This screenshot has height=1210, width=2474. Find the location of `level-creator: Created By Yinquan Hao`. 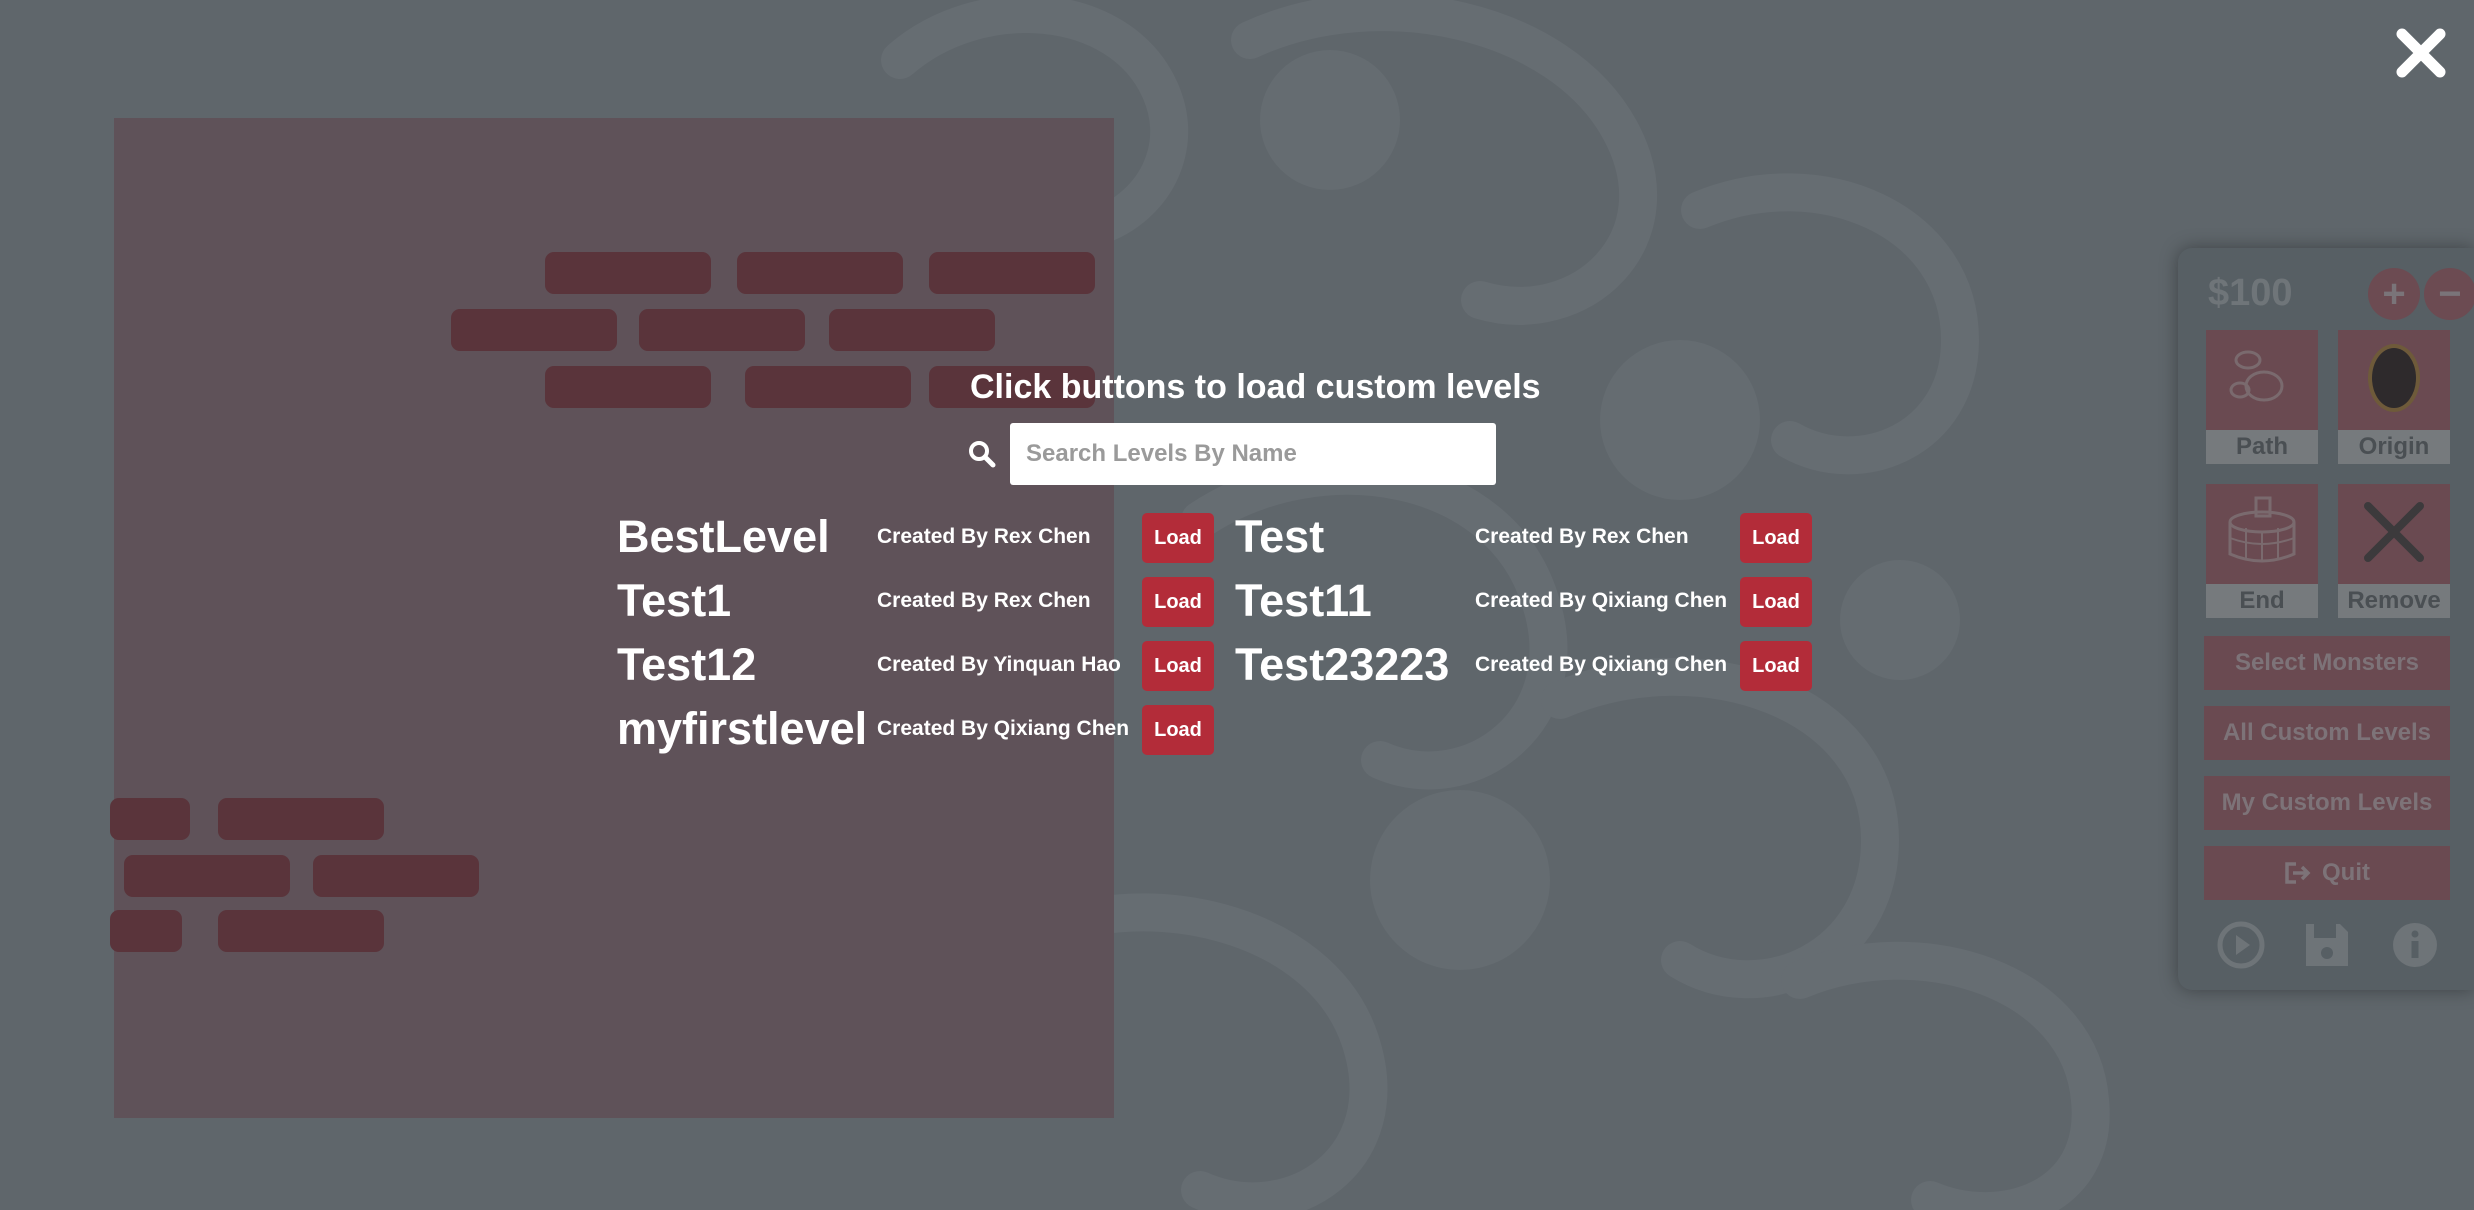

level-creator: Created By Yinquan Hao is located at coordinates (999, 664).